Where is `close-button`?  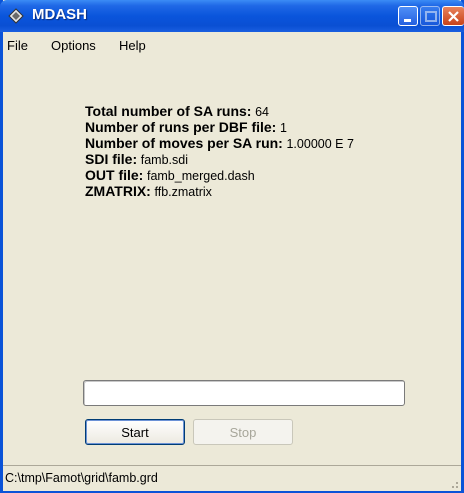
close-button is located at coordinates (453, 16).